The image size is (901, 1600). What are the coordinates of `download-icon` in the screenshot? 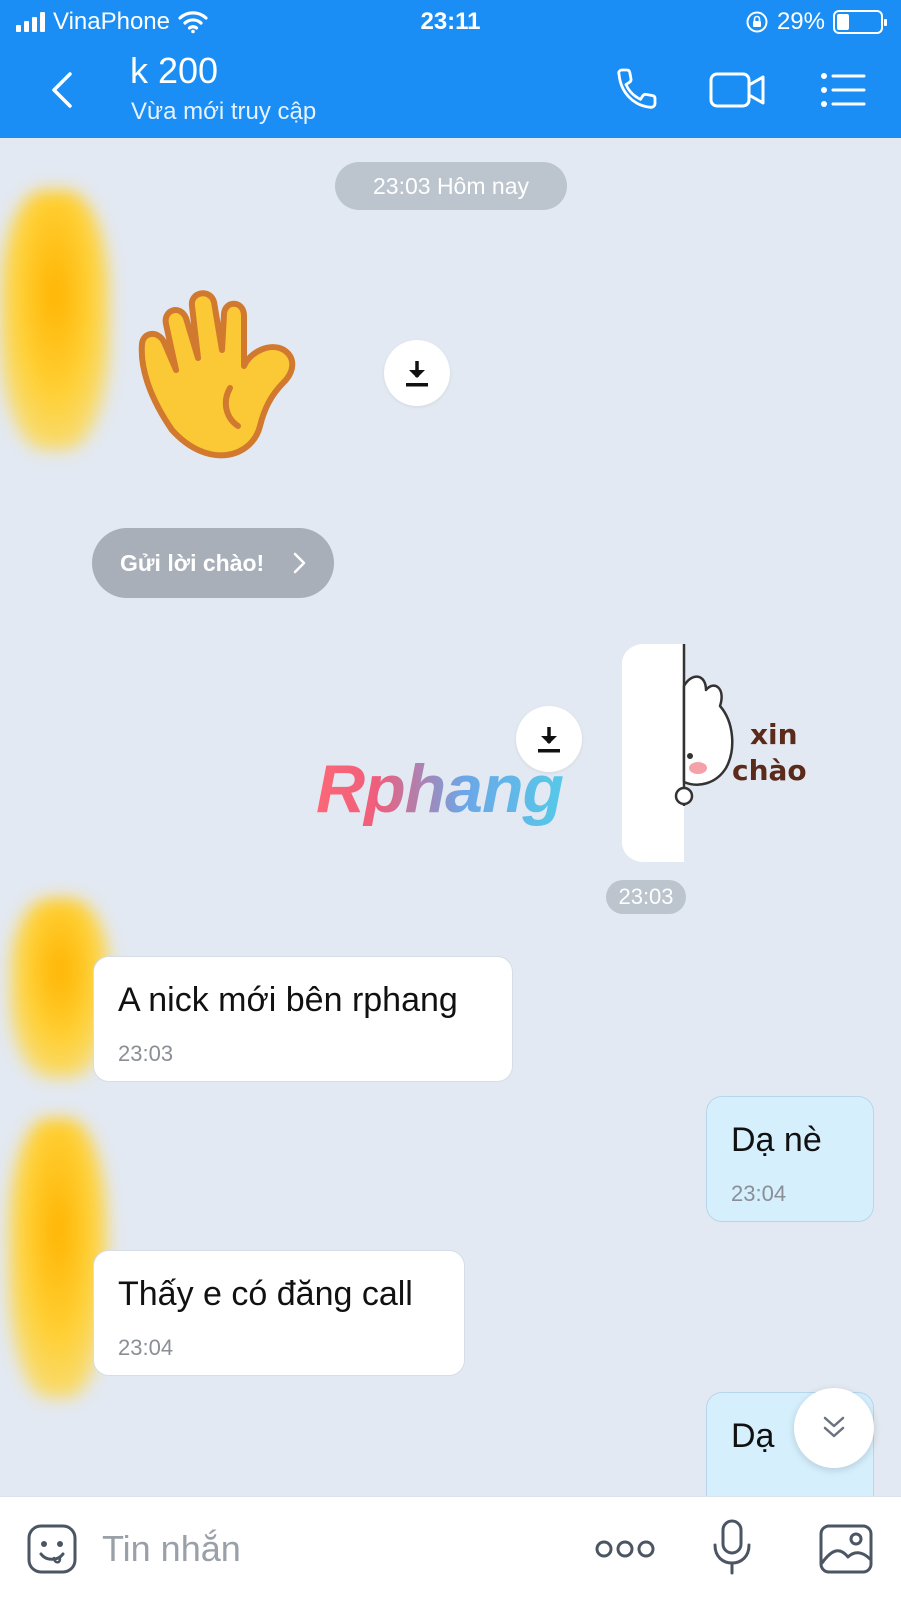 It's located at (417, 374).